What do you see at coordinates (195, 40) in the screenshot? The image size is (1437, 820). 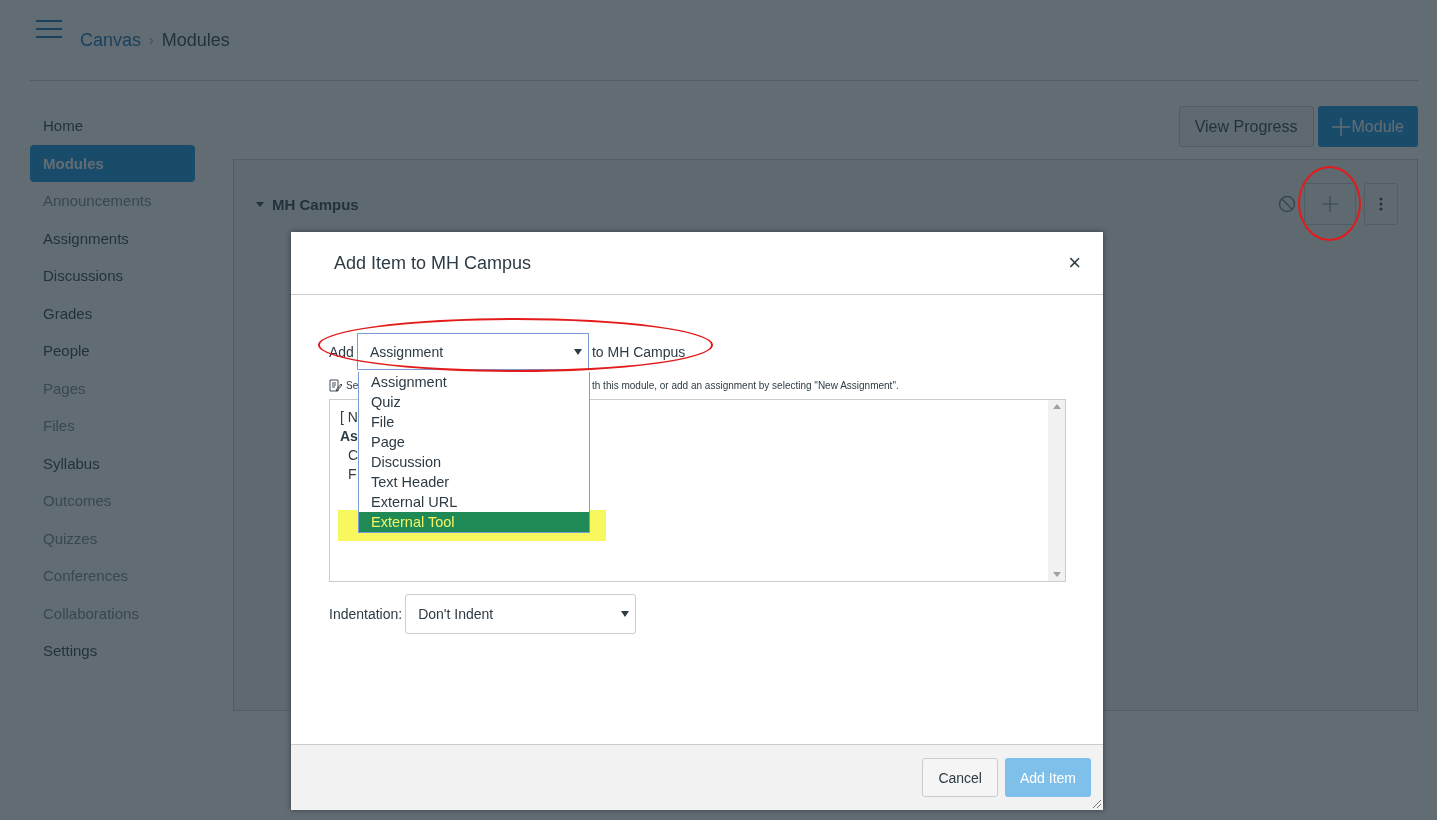 I see `breadcrumb-current: Modules` at bounding box center [195, 40].